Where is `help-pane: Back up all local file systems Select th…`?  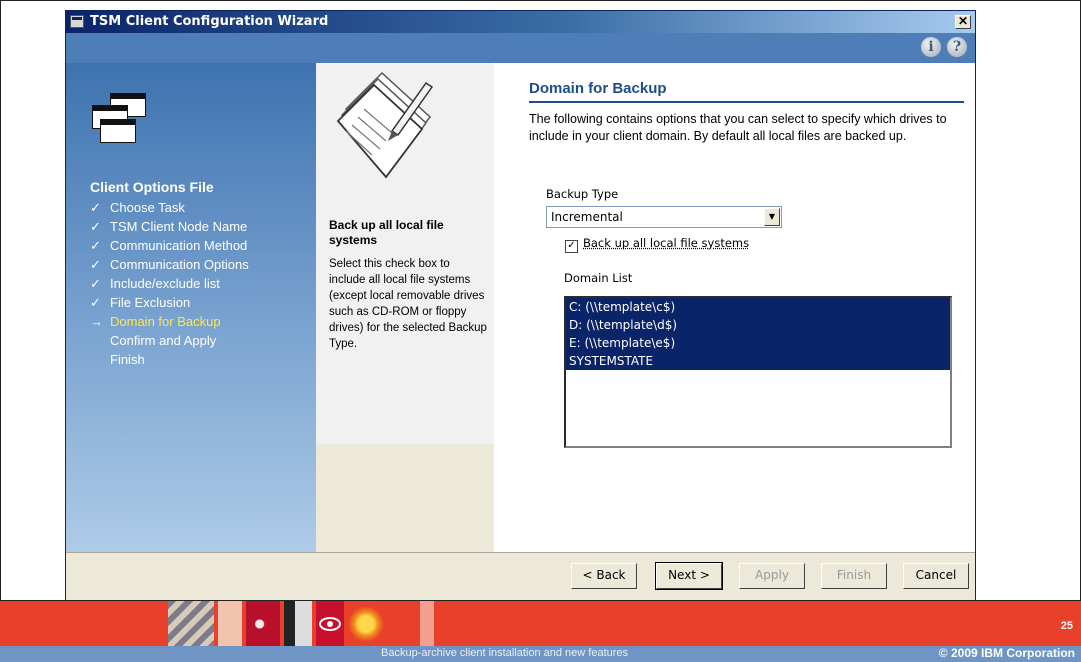 help-pane: Back up all local file systems Select th… is located at coordinates (405, 253).